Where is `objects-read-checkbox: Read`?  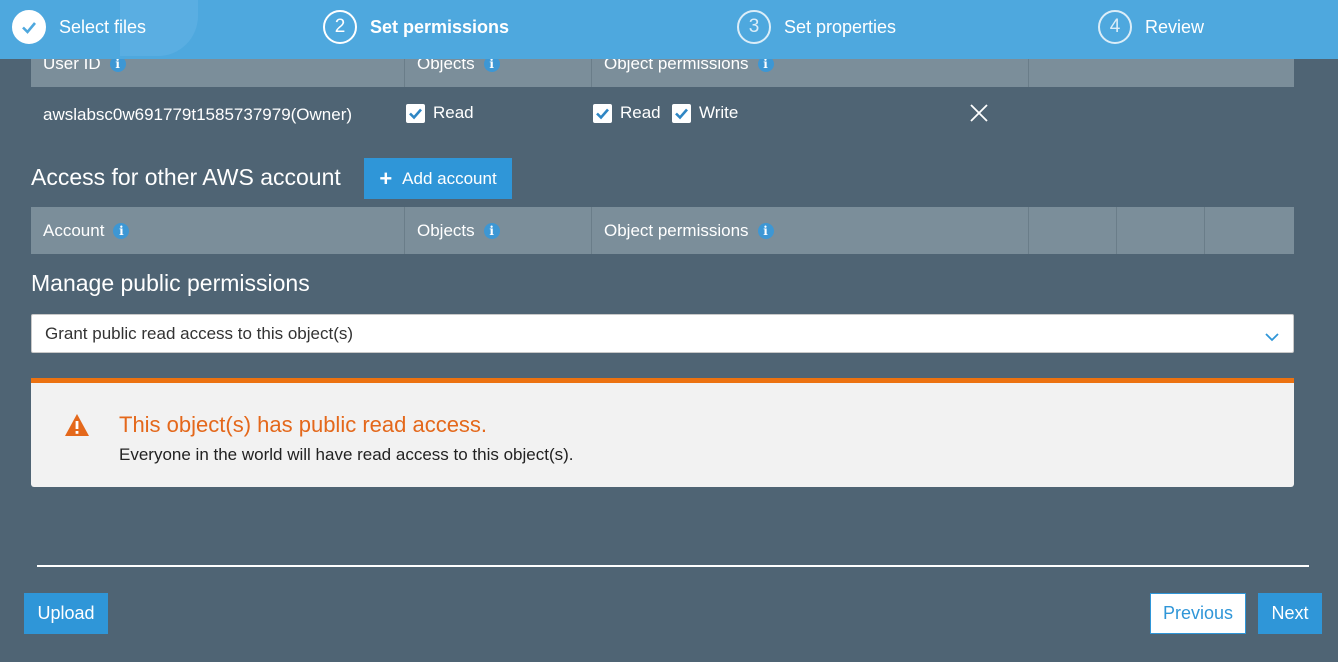
objects-read-checkbox: Read is located at coordinates (440, 113).